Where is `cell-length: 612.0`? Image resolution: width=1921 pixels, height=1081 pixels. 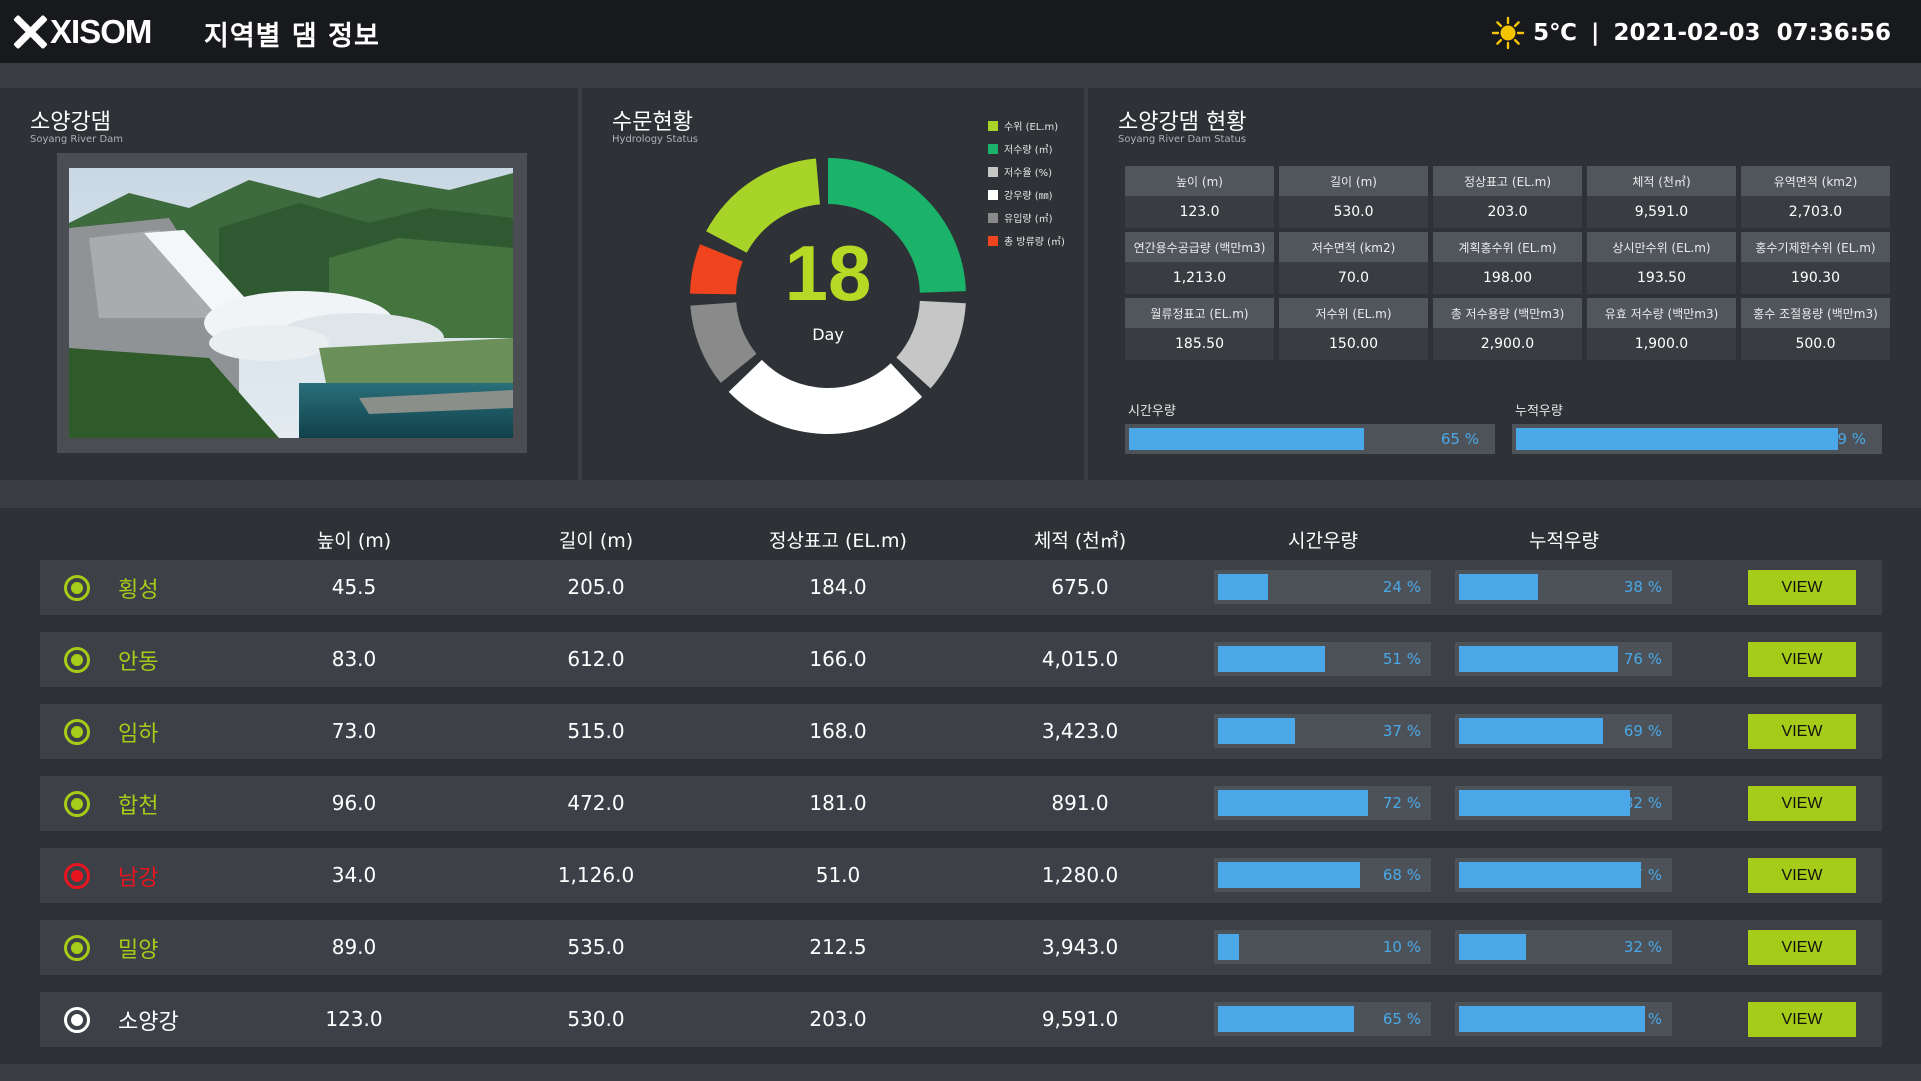 cell-length: 612.0 is located at coordinates (596, 659).